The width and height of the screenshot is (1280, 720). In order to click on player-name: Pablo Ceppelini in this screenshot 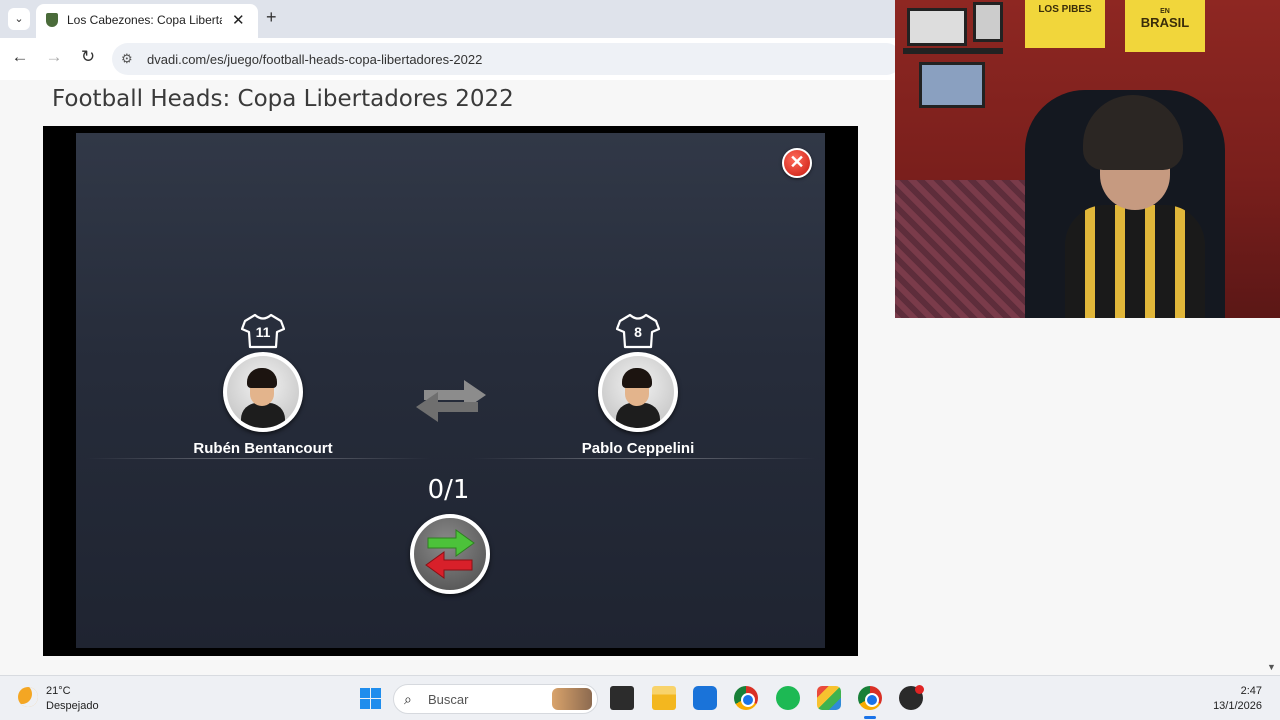, I will do `click(638, 448)`.